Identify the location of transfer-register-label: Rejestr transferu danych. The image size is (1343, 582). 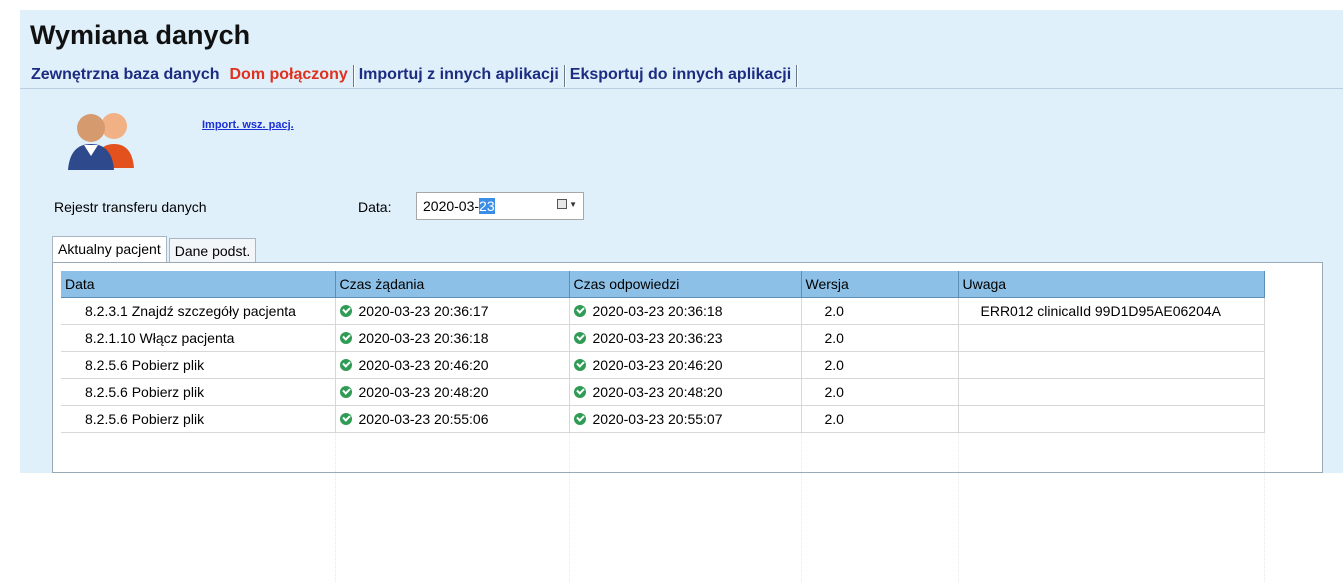
(130, 207).